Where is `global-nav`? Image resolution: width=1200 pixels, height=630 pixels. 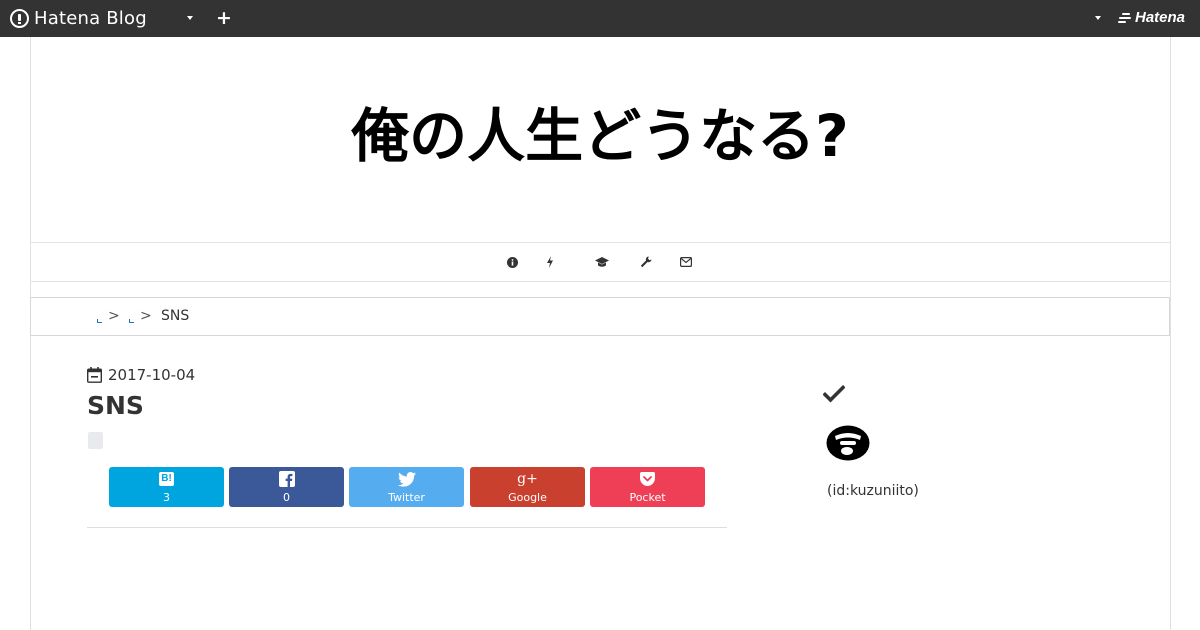 global-nav is located at coordinates (600, 262).